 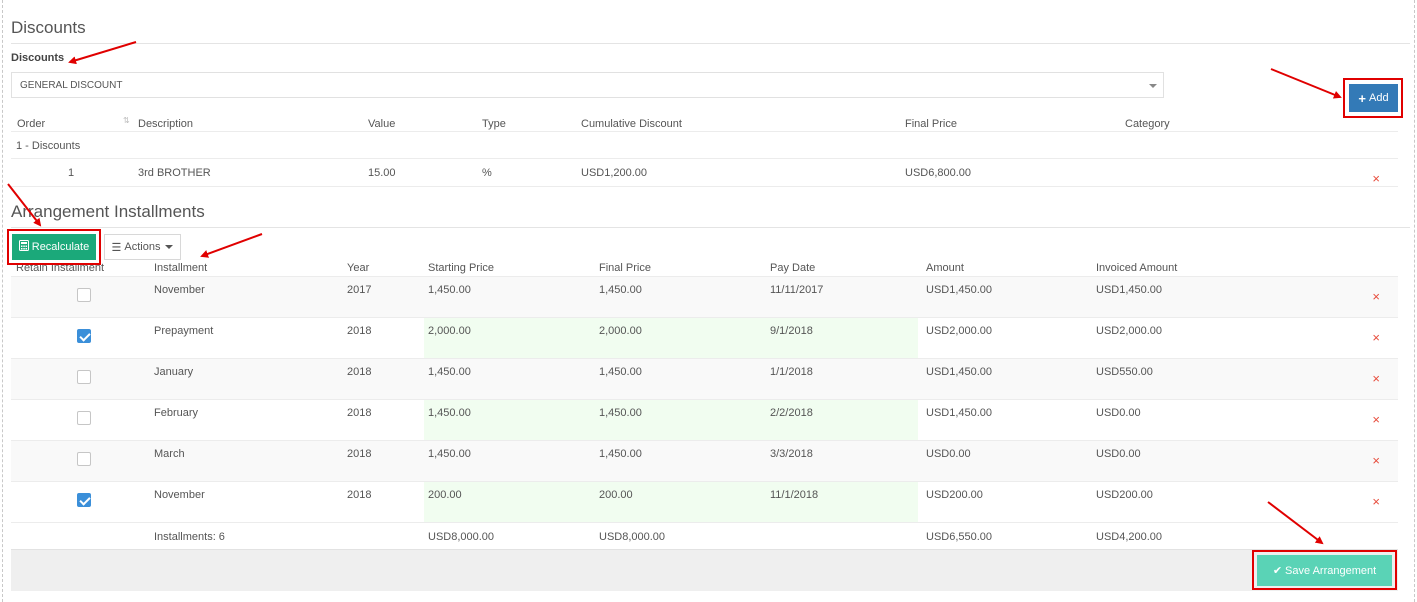 What do you see at coordinates (23, 247) in the screenshot?
I see `calculator-icon` at bounding box center [23, 247].